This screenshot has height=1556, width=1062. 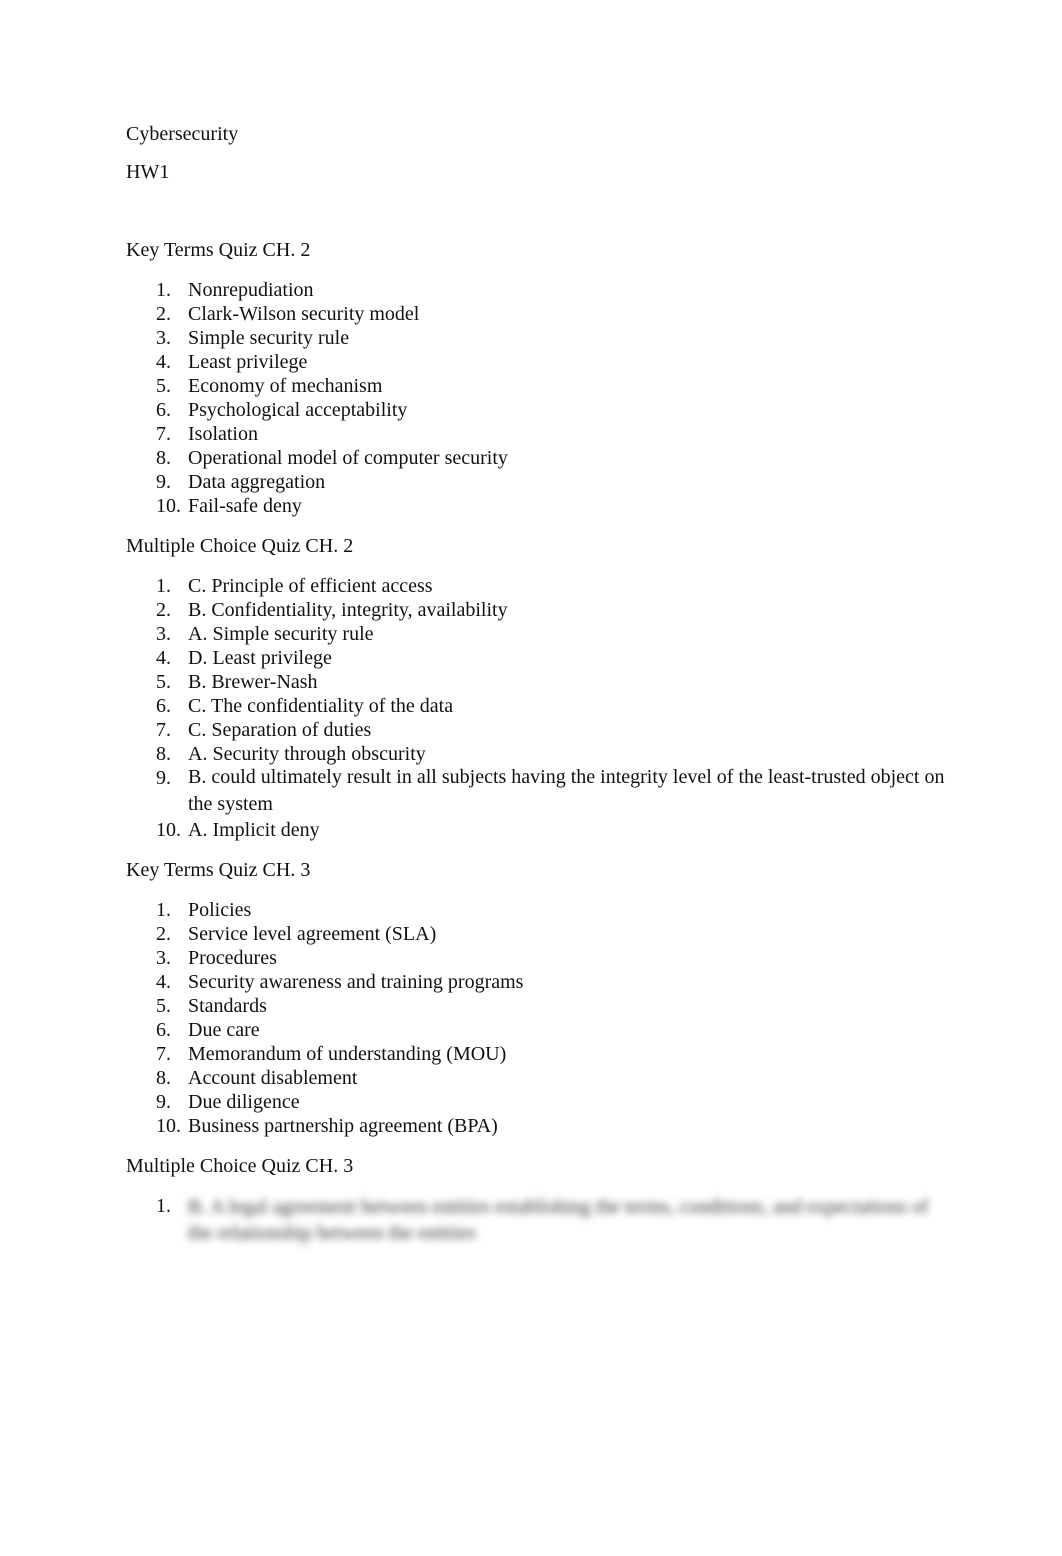 I want to click on item-text: Operational model of computer security, so click(x=348, y=458).